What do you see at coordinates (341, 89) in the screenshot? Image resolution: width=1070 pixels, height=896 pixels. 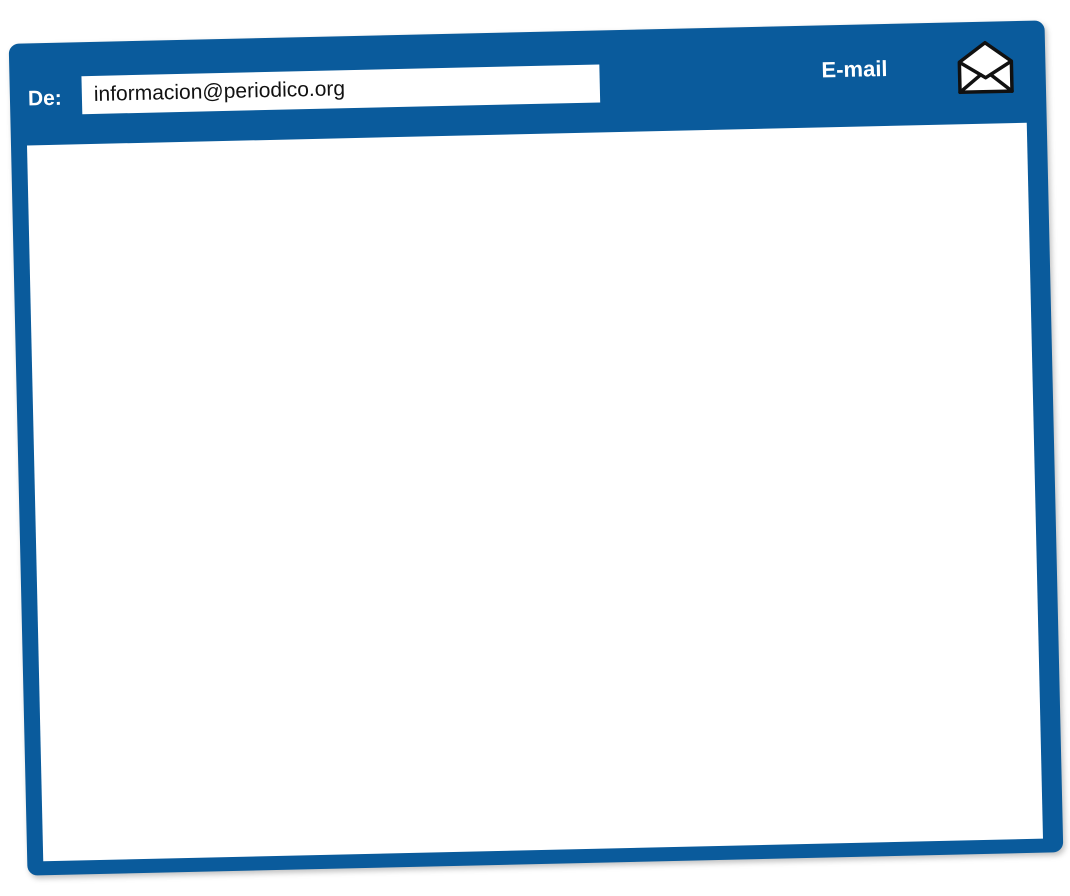 I see `from-field: informacion@periodico.org` at bounding box center [341, 89].